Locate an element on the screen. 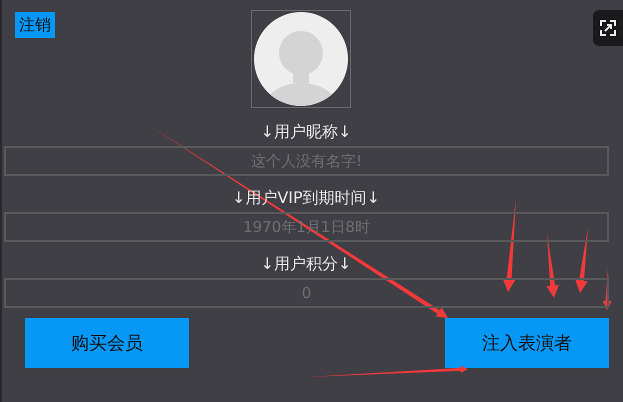 This screenshot has height=402, width=623. field-label: ↓用户积分↓ is located at coordinates (306, 264).